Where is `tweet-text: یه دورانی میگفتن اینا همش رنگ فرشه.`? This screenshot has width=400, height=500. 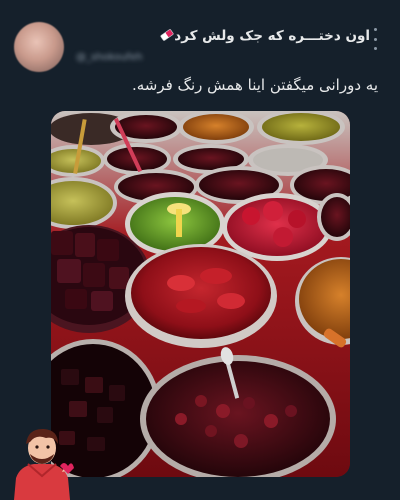
tweet-text: یه دورانی میگفتن اینا همش رنگ فرشه. is located at coordinates (254, 85).